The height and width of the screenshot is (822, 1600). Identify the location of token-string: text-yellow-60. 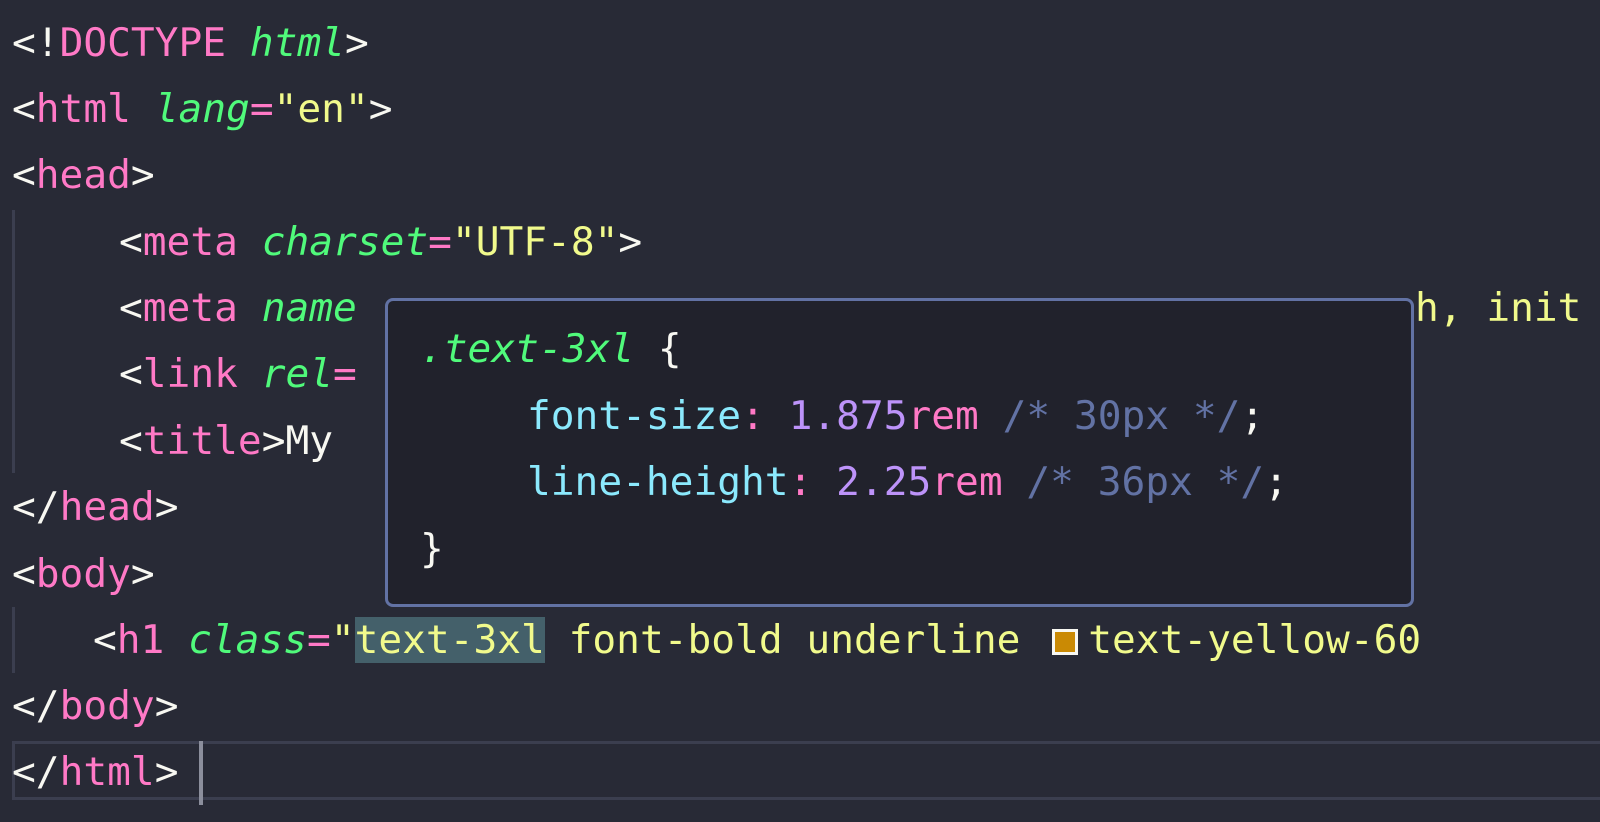
(1255, 640).